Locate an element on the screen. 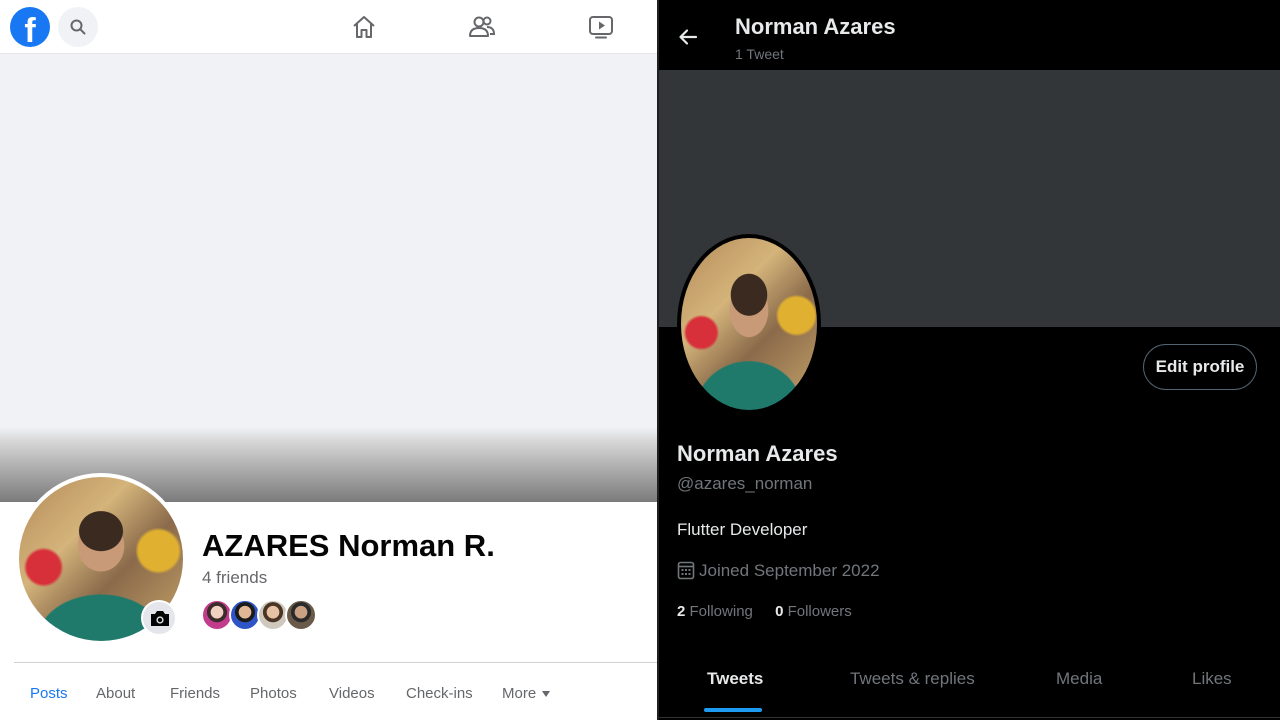  tab-videos: Videos is located at coordinates (352, 693).